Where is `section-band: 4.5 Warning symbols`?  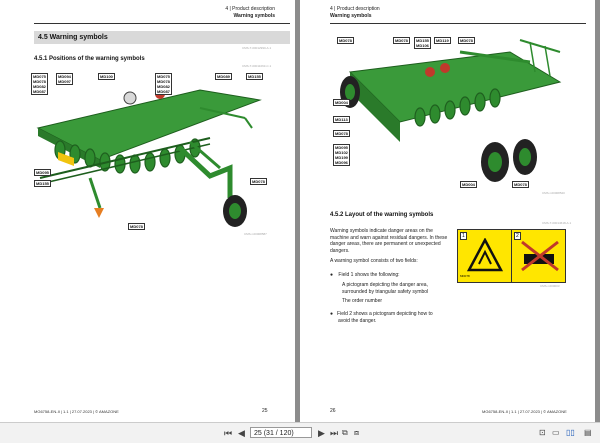
section-band: 4.5 Warning symbols is located at coordinates (162, 37).